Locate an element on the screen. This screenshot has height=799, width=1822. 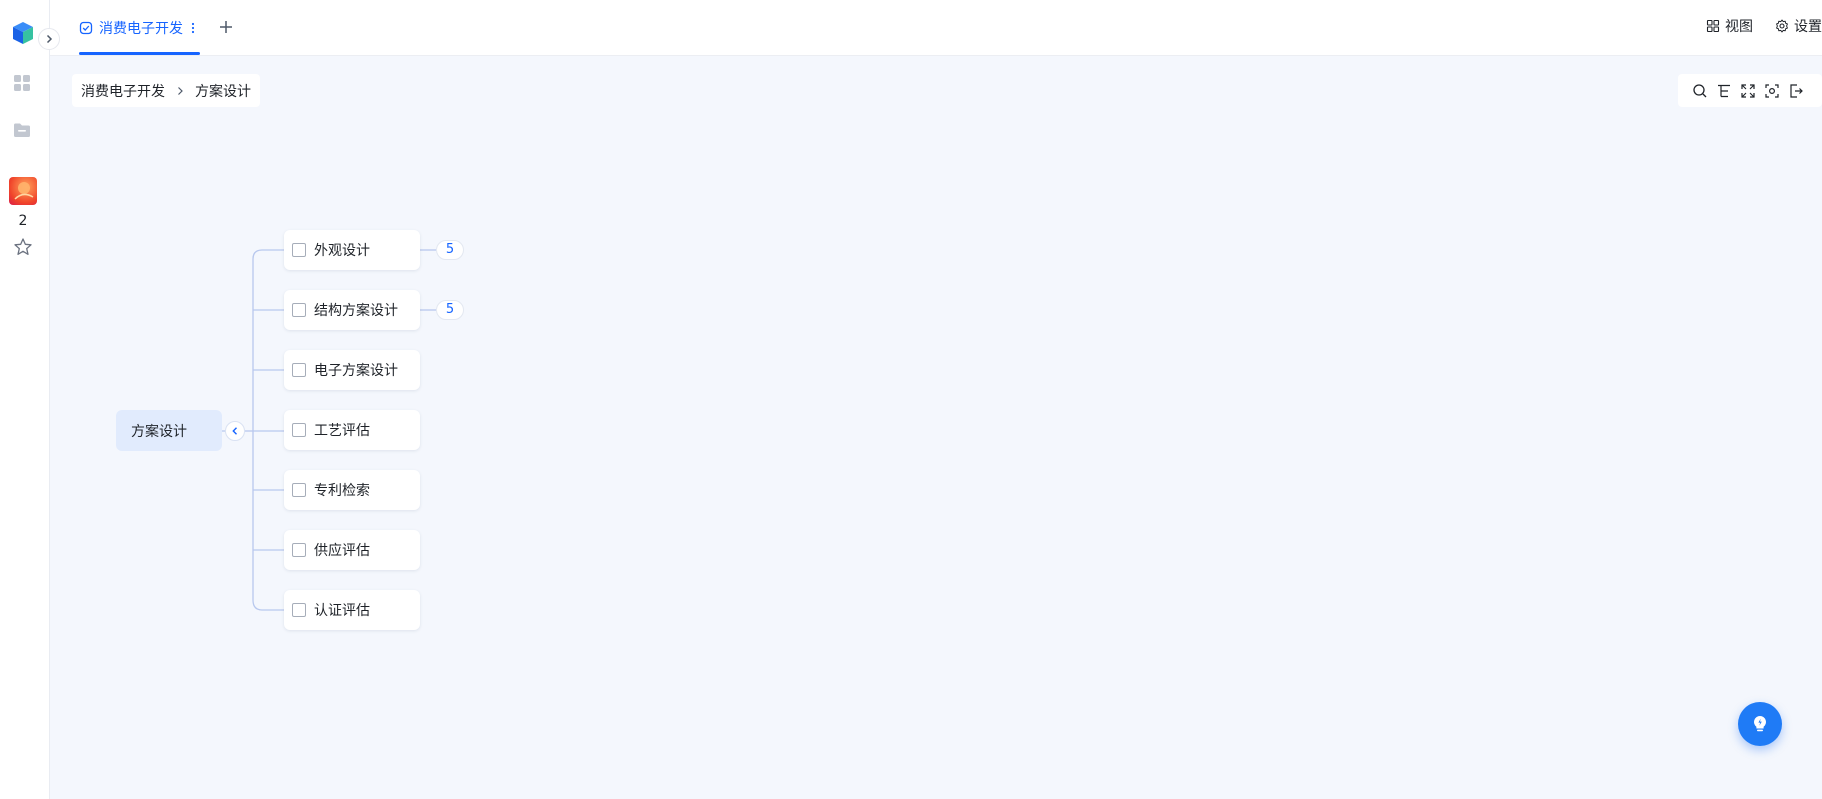
assistant-button is located at coordinates (1760, 724).